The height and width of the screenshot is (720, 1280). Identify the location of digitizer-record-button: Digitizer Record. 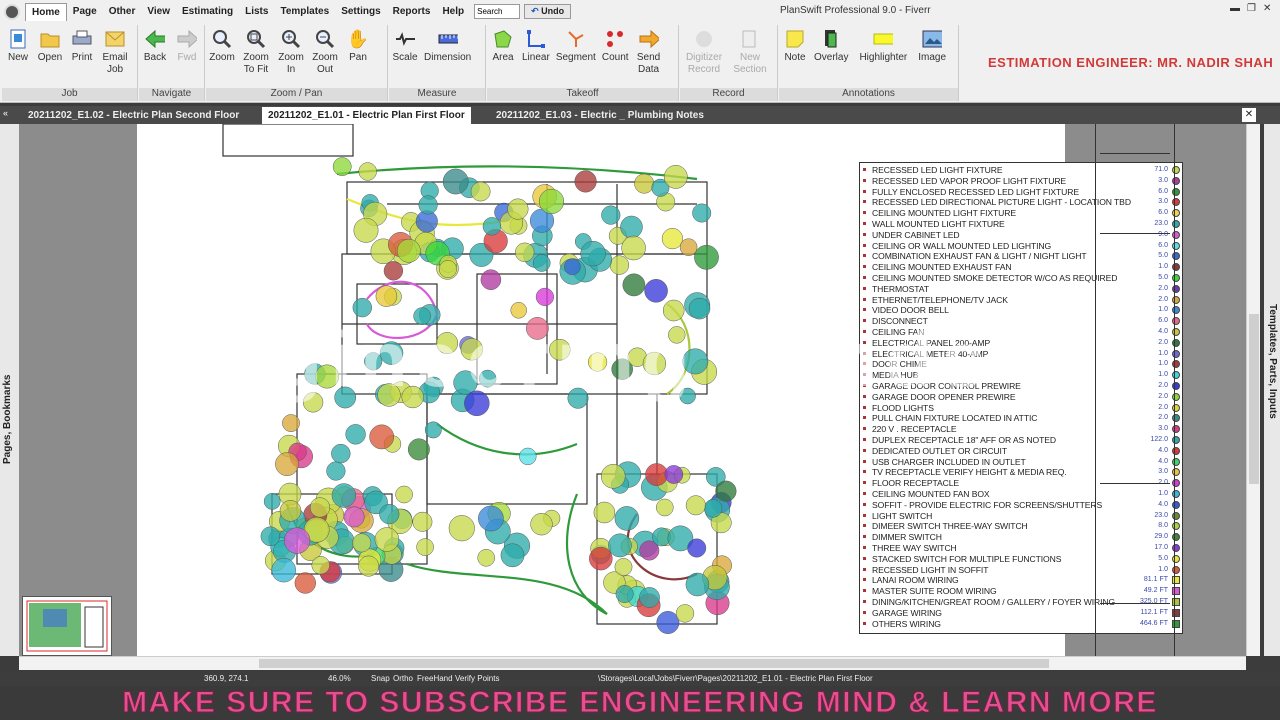
(704, 56).